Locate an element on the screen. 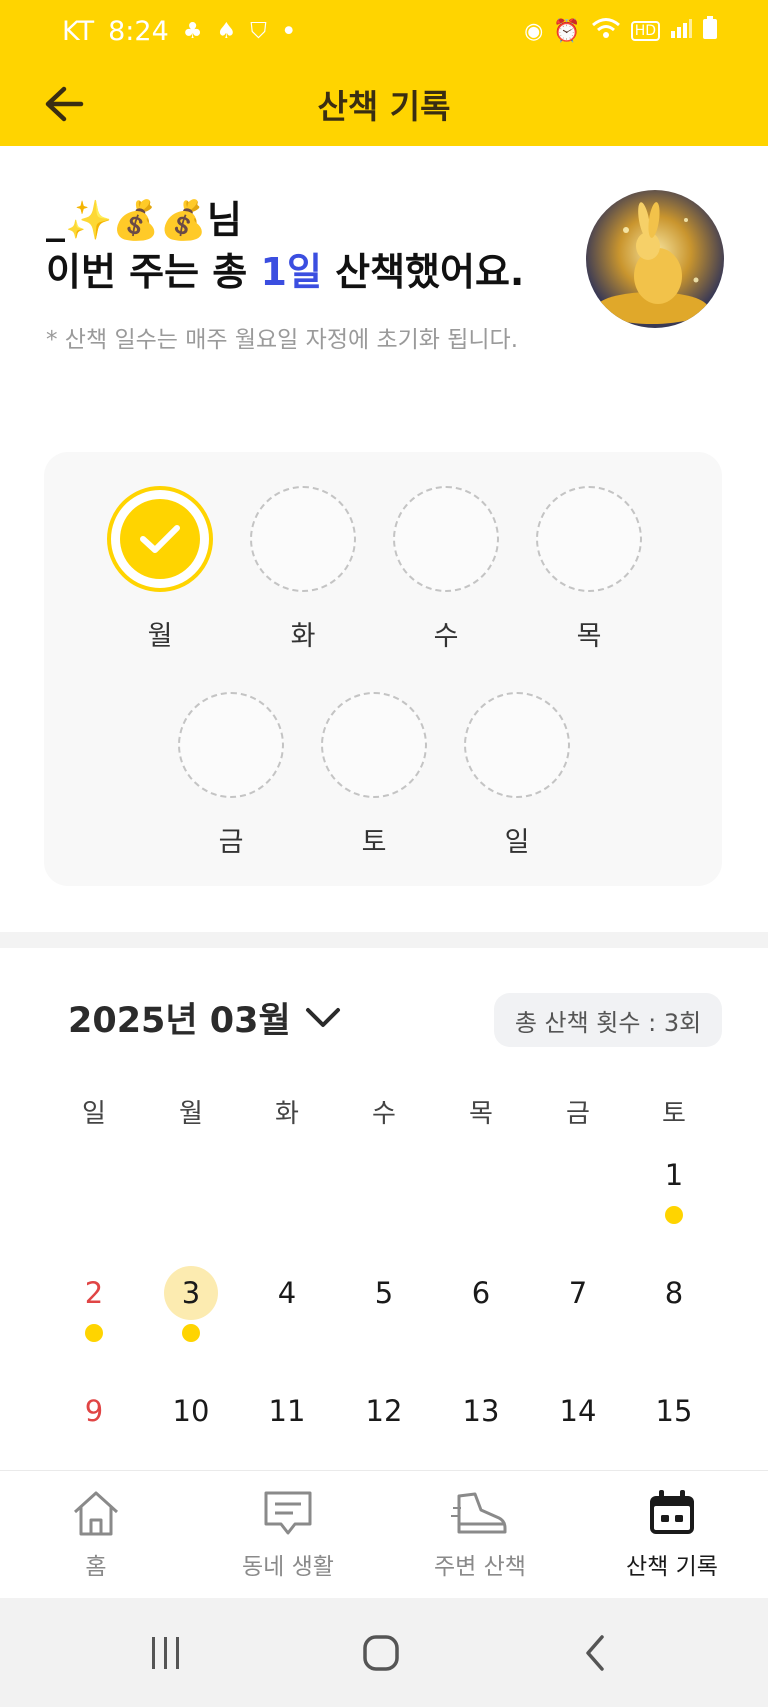 This screenshot has height=1707, width=768. recent-apps-button is located at coordinates (166, 1653).